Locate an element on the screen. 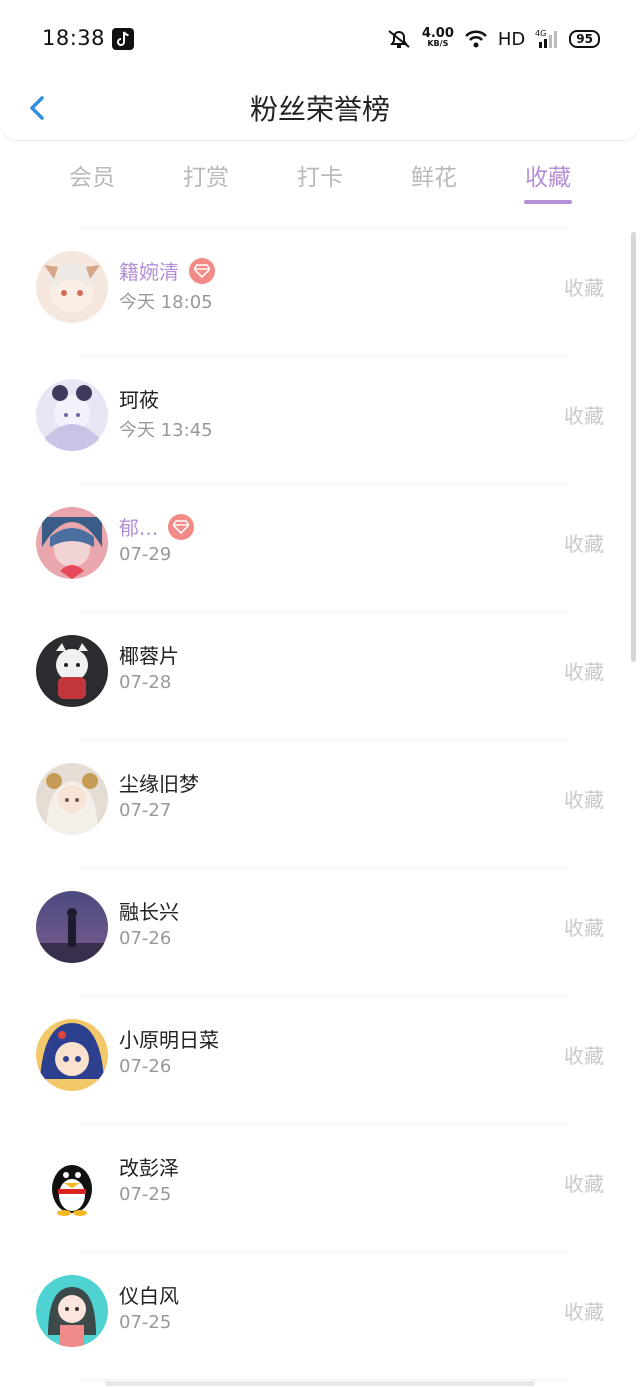 The width and height of the screenshot is (640, 1387). name-line: 融长兴 is located at coordinates (149, 910).